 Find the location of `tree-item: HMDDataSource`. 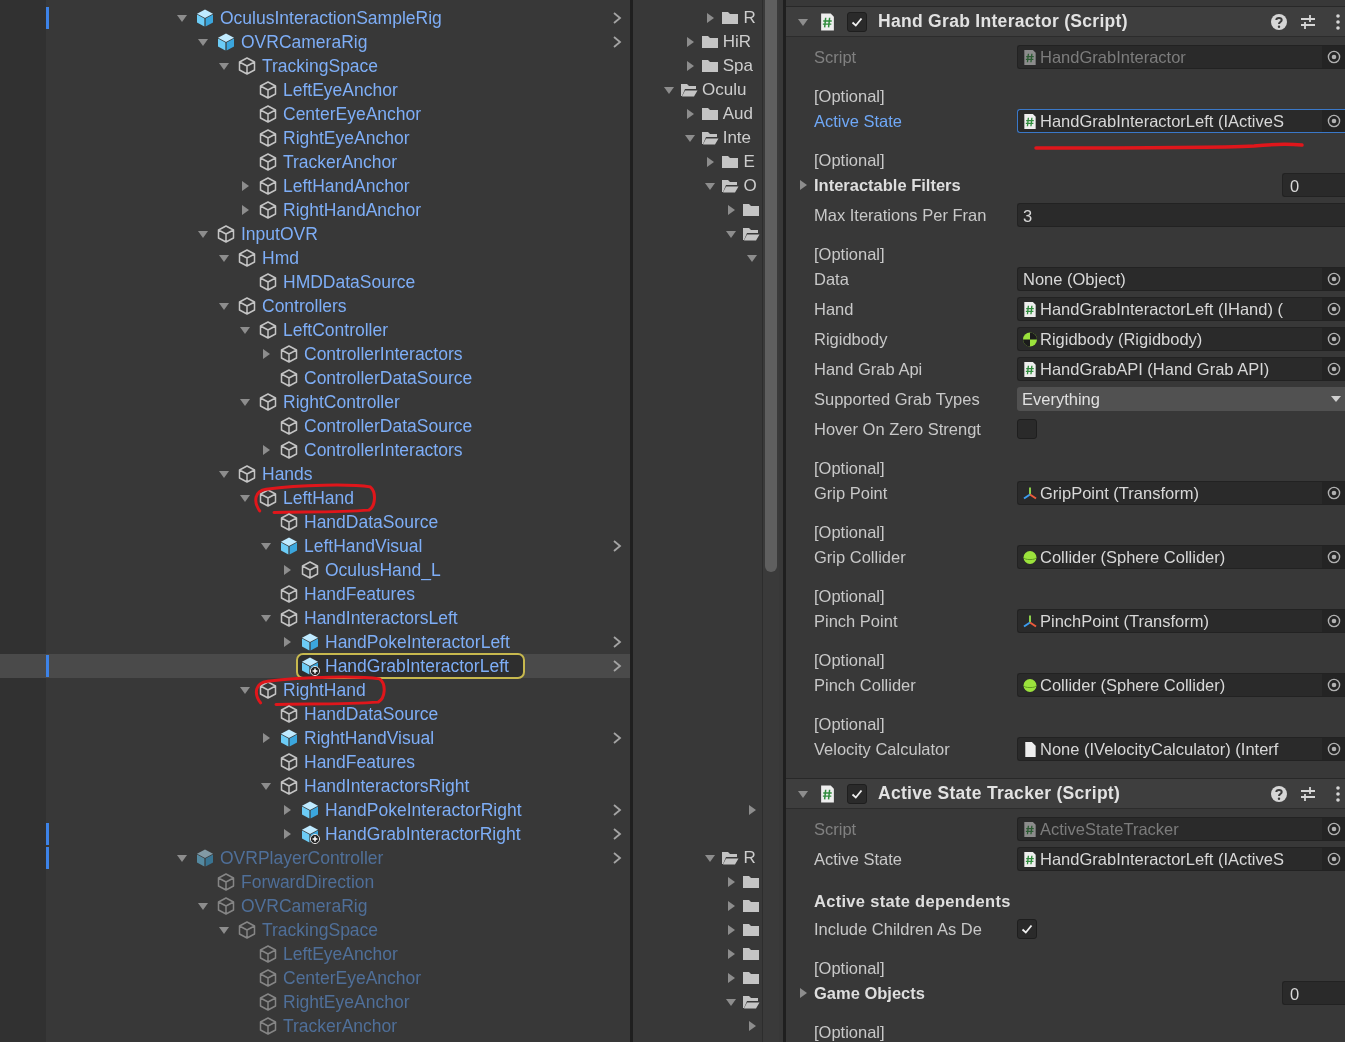

tree-item: HMDDataSource is located at coordinates (315, 282).